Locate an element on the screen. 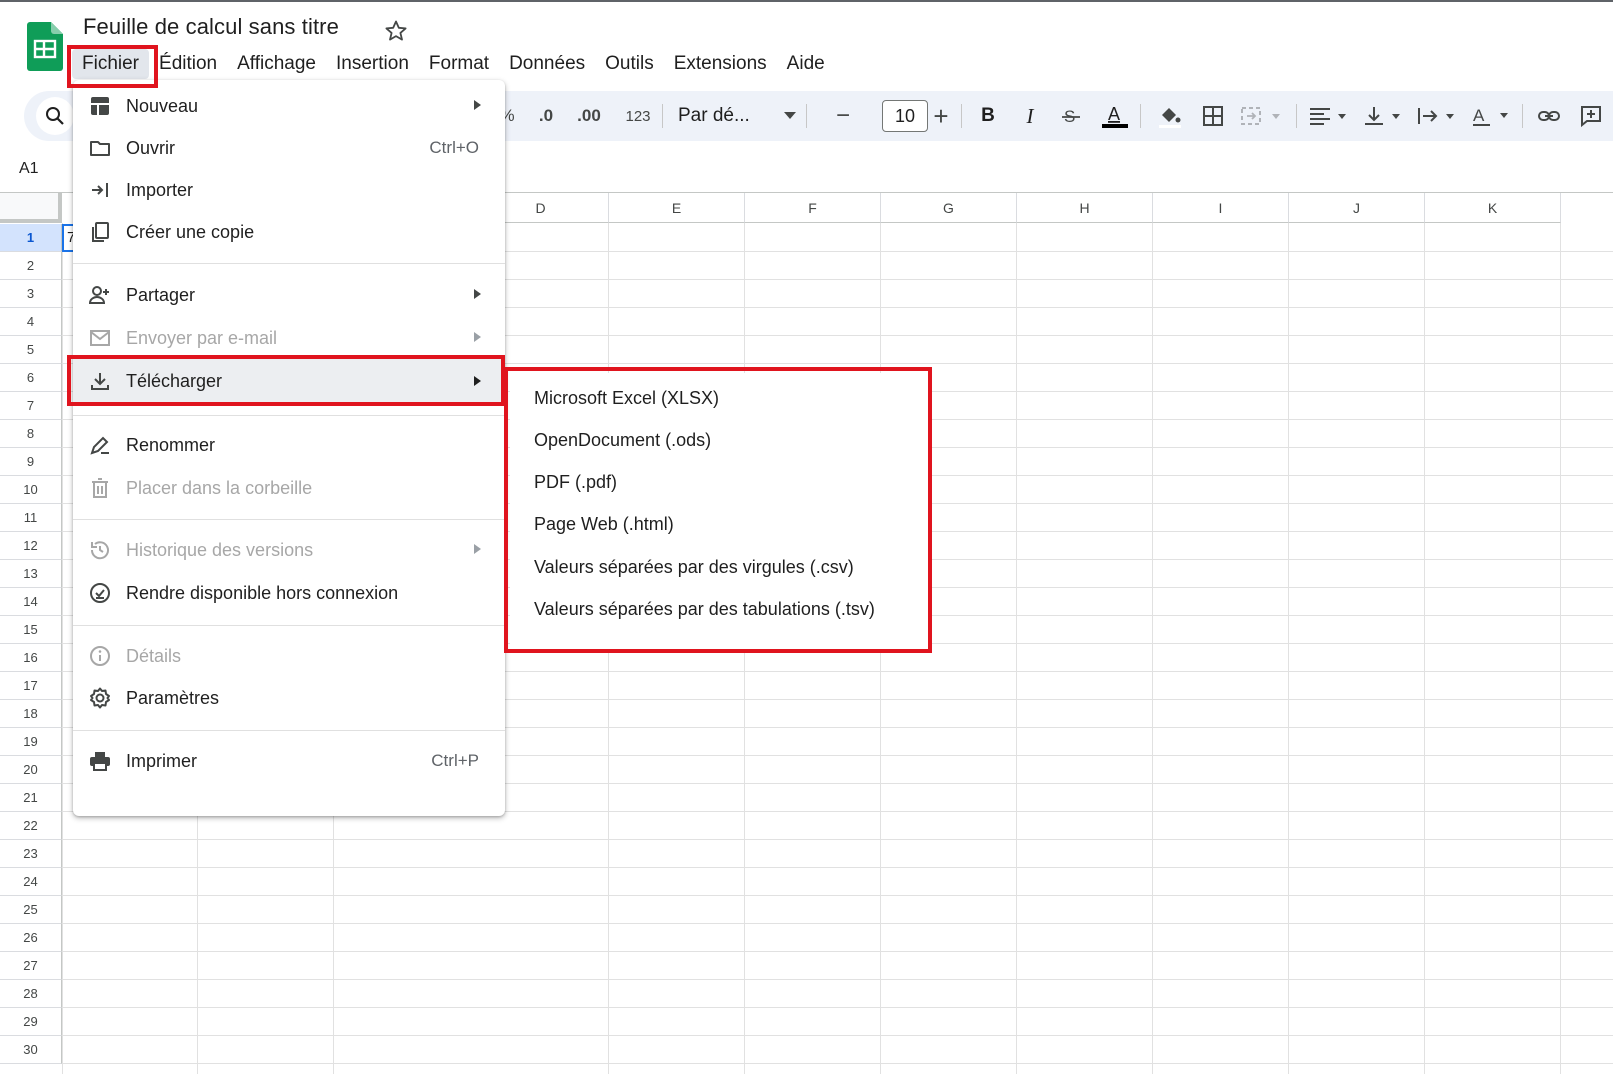 This screenshot has width=1613, height=1074. column-header-g: G is located at coordinates (949, 208).